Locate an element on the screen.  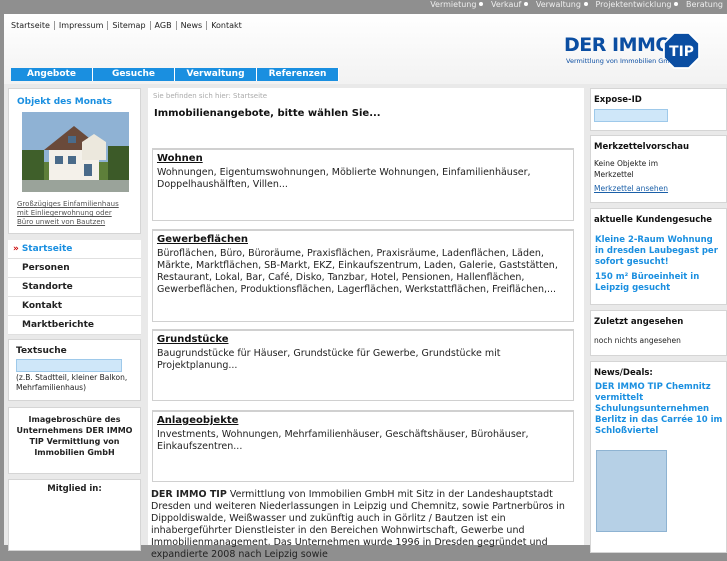
logo-subtitle: Vermittlung von Immobilien GmbH is located at coordinates (622, 61).